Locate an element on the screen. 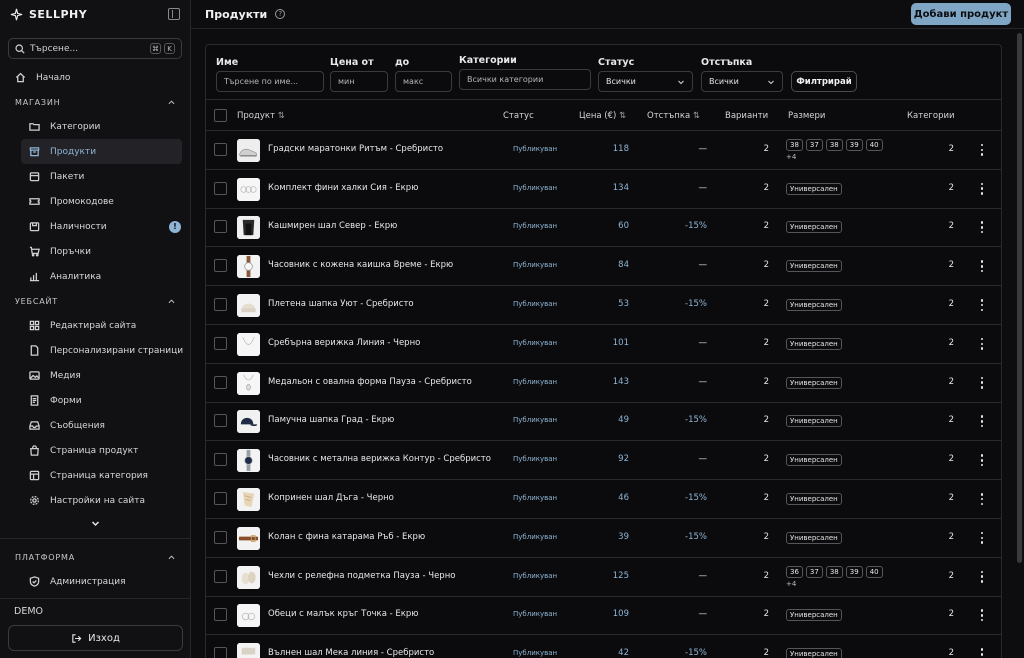 The image size is (1024, 658). col-price: Цена (€) ⇅ is located at coordinates (602, 116).